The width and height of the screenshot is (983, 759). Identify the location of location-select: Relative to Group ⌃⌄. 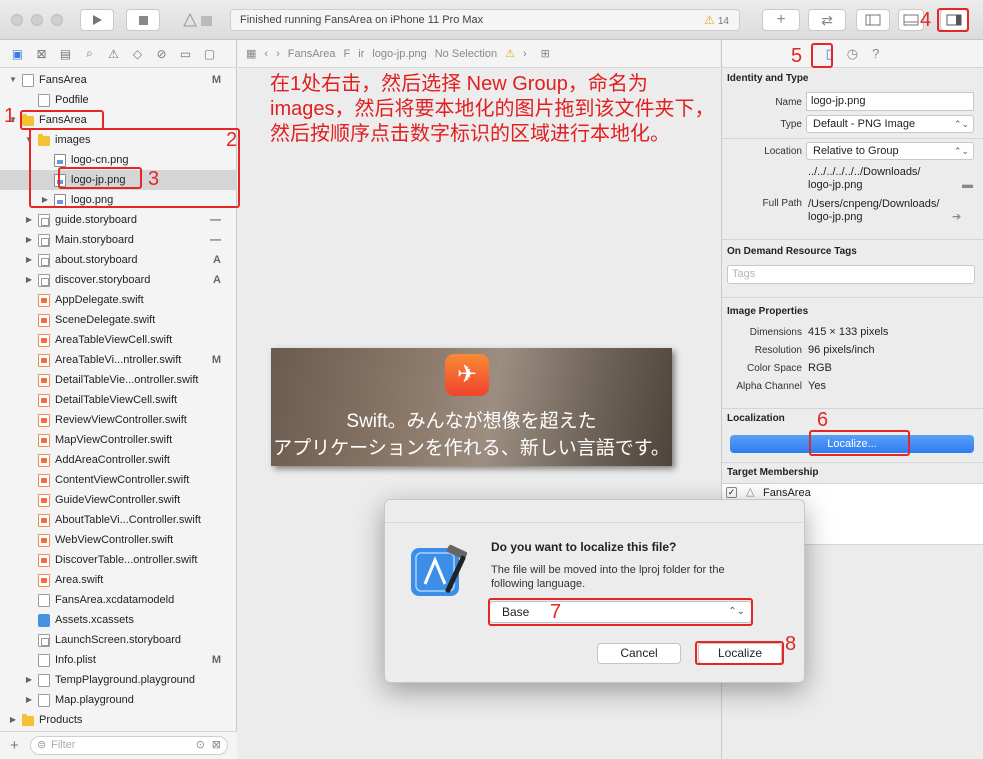
(890, 151).